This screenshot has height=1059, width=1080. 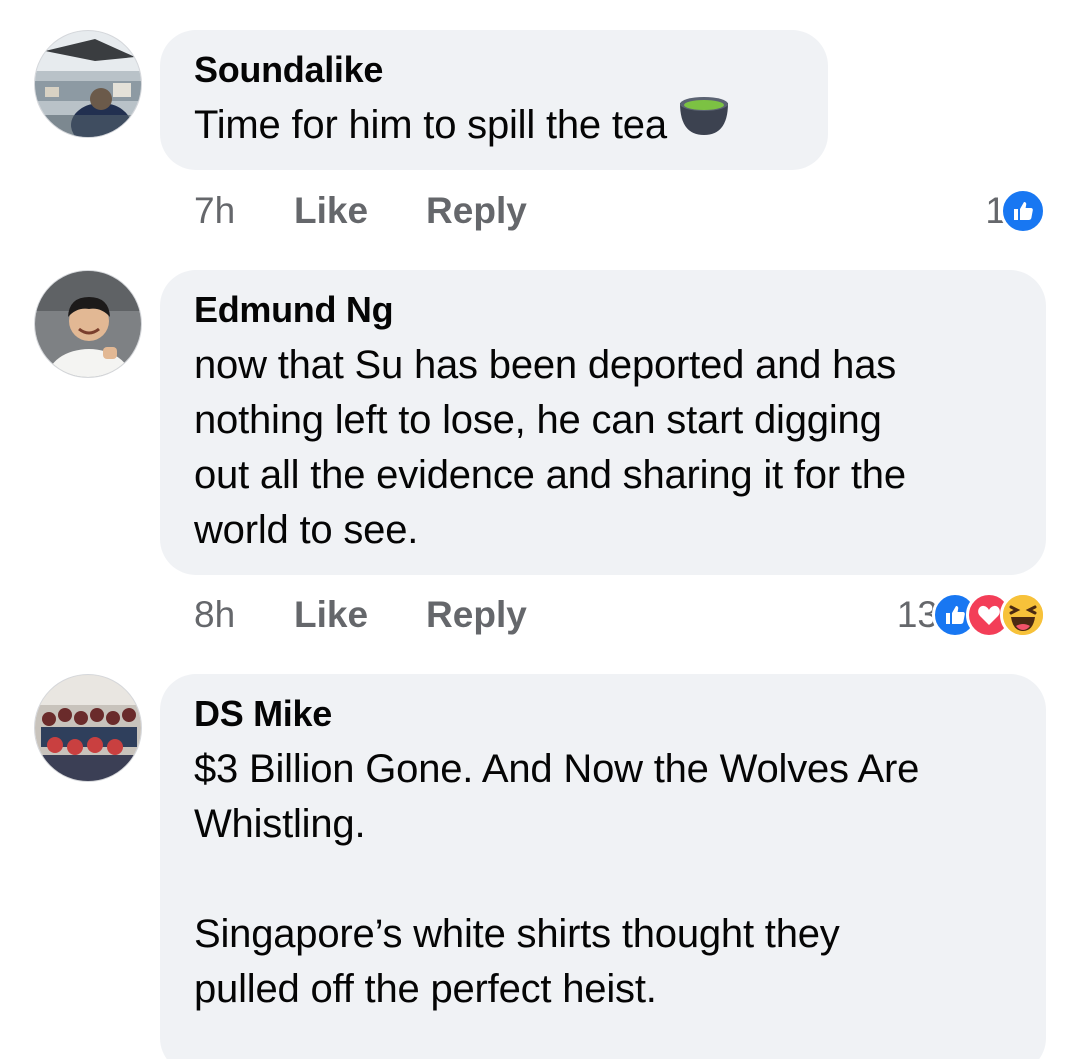 What do you see at coordinates (389, 615) in the screenshot?
I see `comment-meta: 8h Like Reply` at bounding box center [389, 615].